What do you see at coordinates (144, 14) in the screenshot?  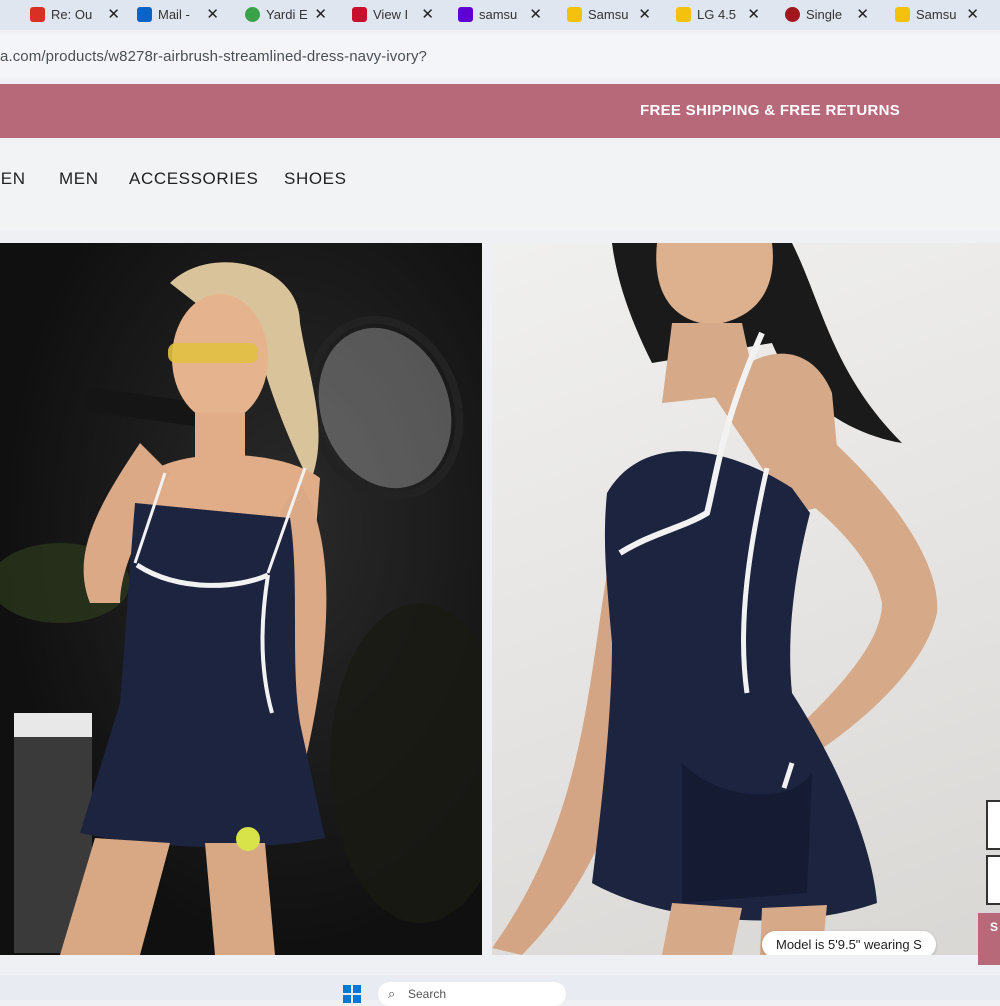 I see `outlook-icon` at bounding box center [144, 14].